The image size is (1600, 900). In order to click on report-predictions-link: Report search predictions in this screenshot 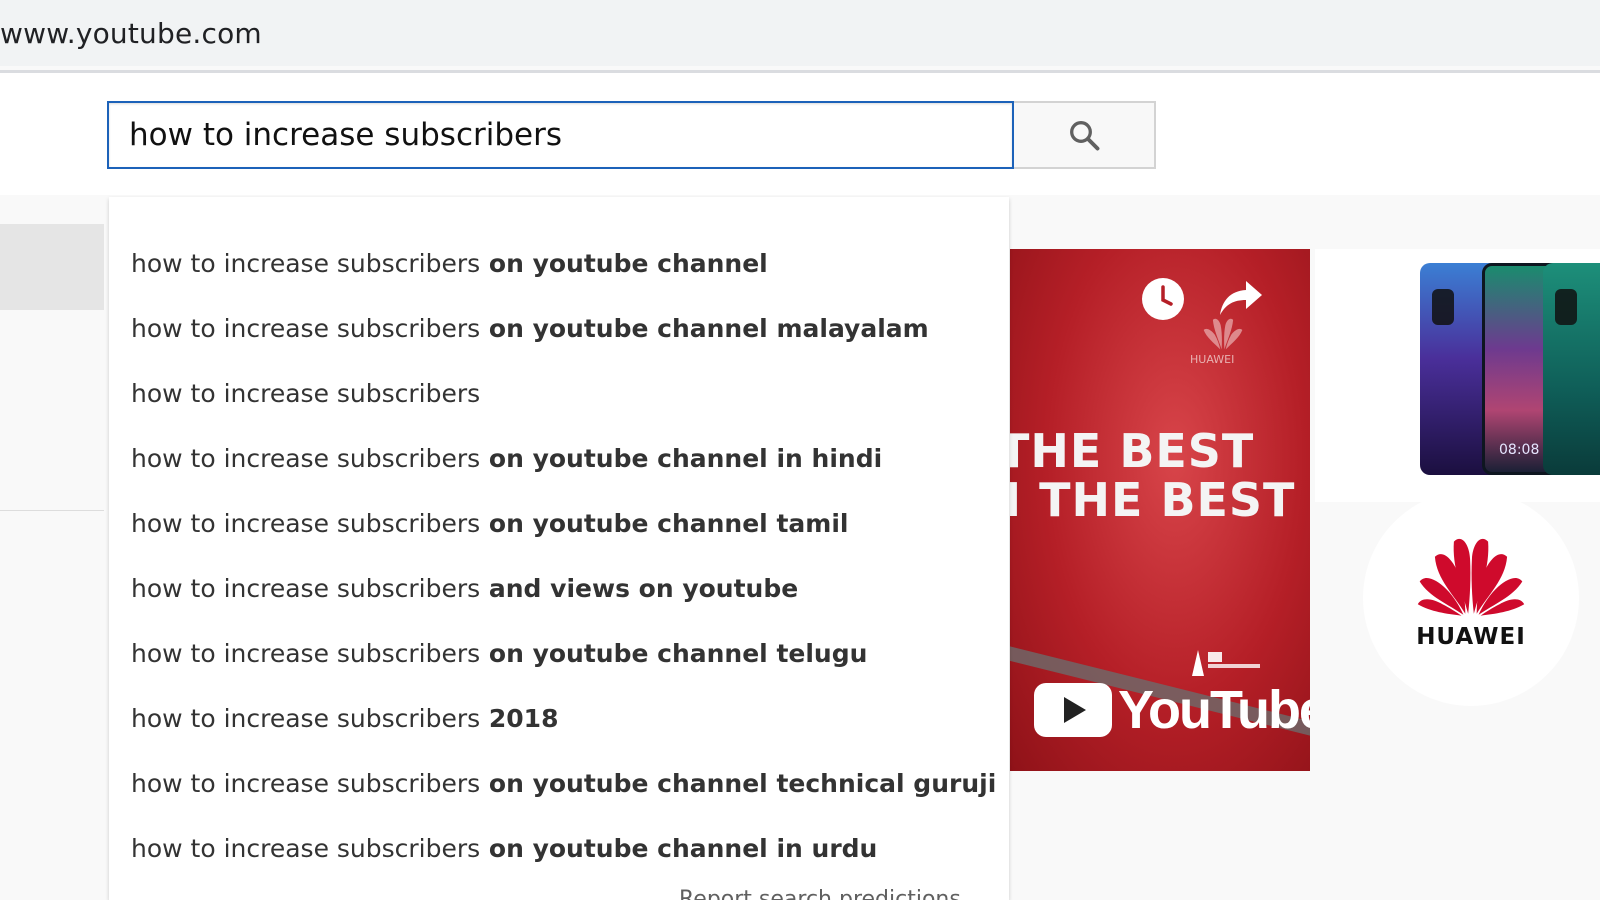, I will do `click(820, 893)`.